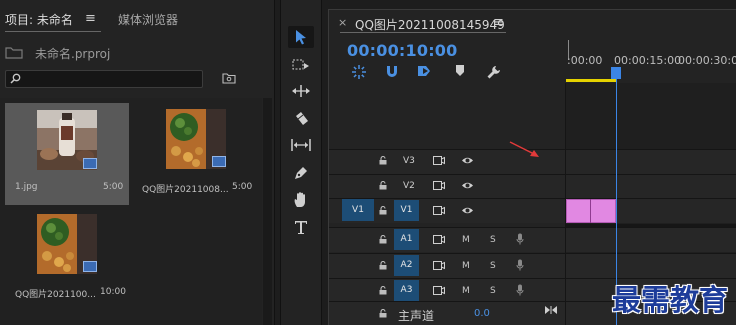 The image size is (736, 325). I want to click on new-bin-icon, so click(229, 78).